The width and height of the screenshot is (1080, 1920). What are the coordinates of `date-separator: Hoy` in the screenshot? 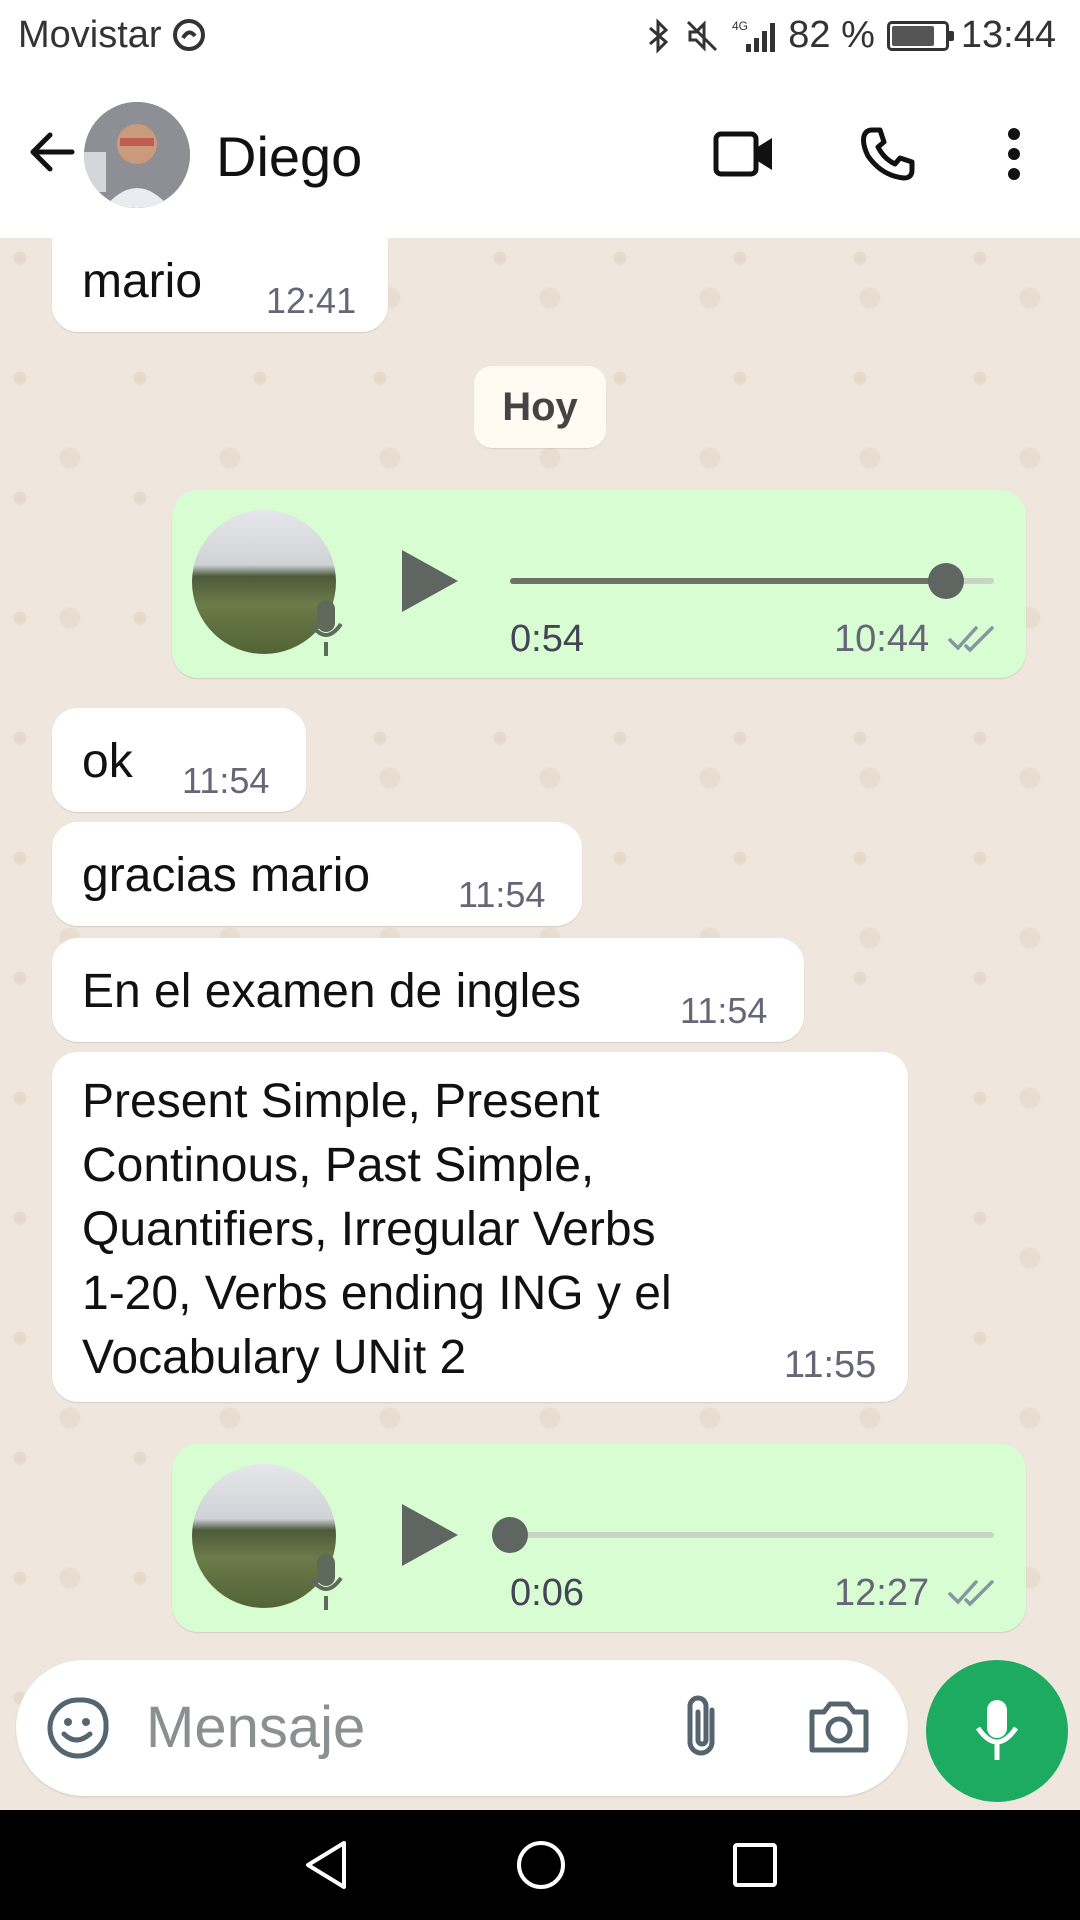 It's located at (540, 407).